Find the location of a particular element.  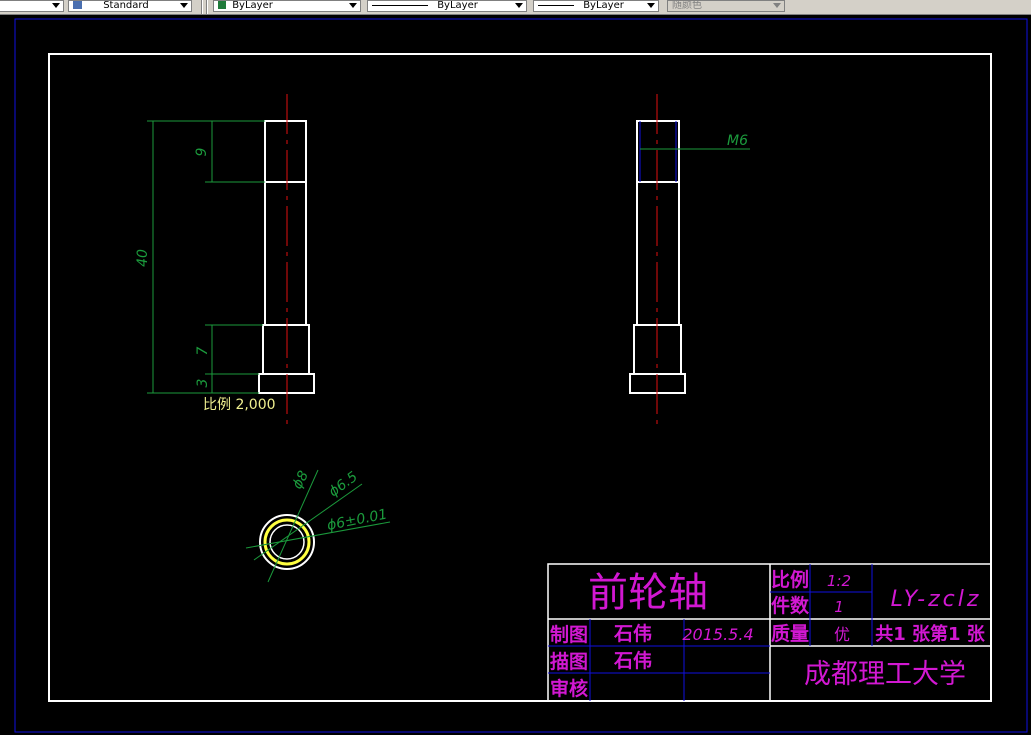

institution: 成都理工大学 is located at coordinates (885, 674).